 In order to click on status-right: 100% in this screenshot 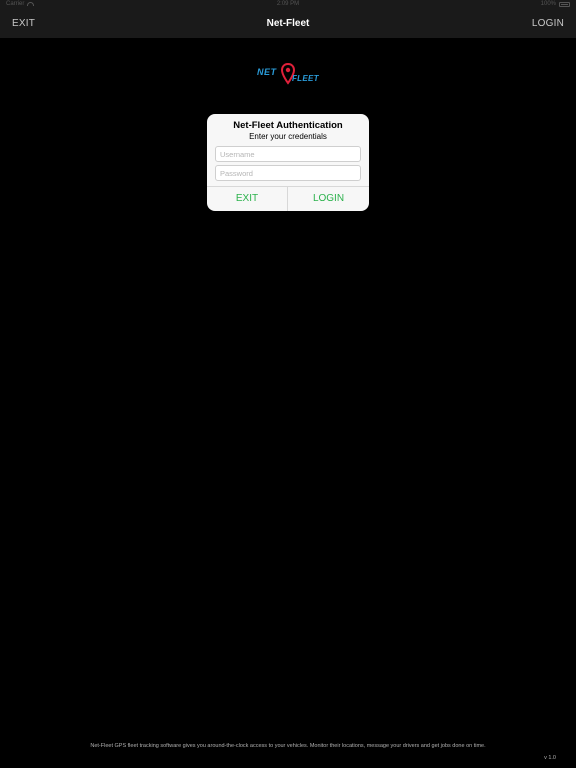, I will do `click(555, 4)`.